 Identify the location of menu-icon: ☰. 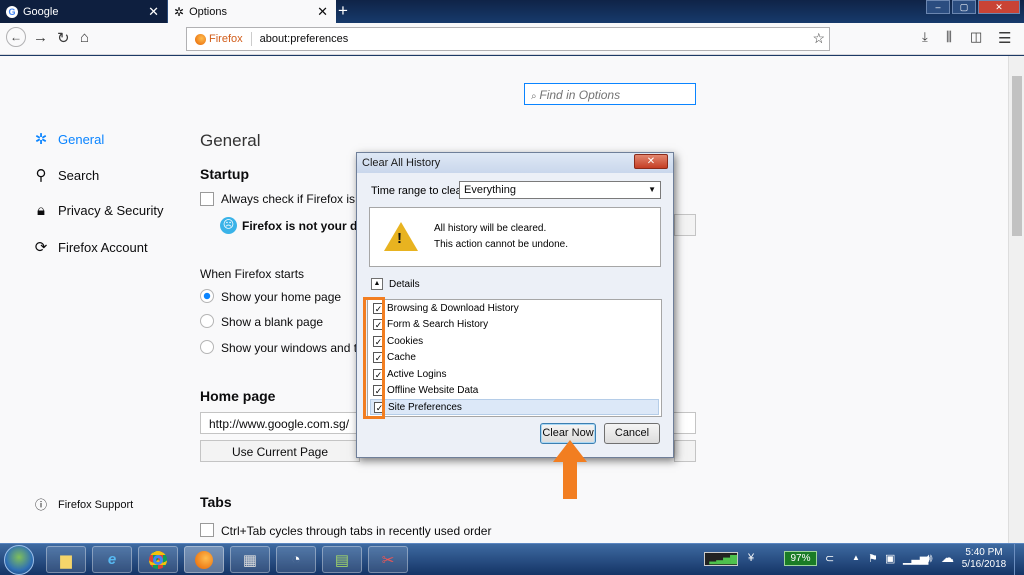
(1004, 38).